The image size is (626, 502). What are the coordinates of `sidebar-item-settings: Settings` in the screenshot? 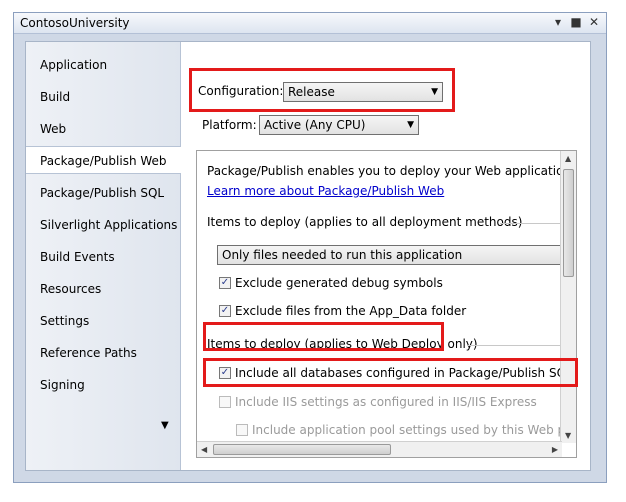 It's located at (102, 321).